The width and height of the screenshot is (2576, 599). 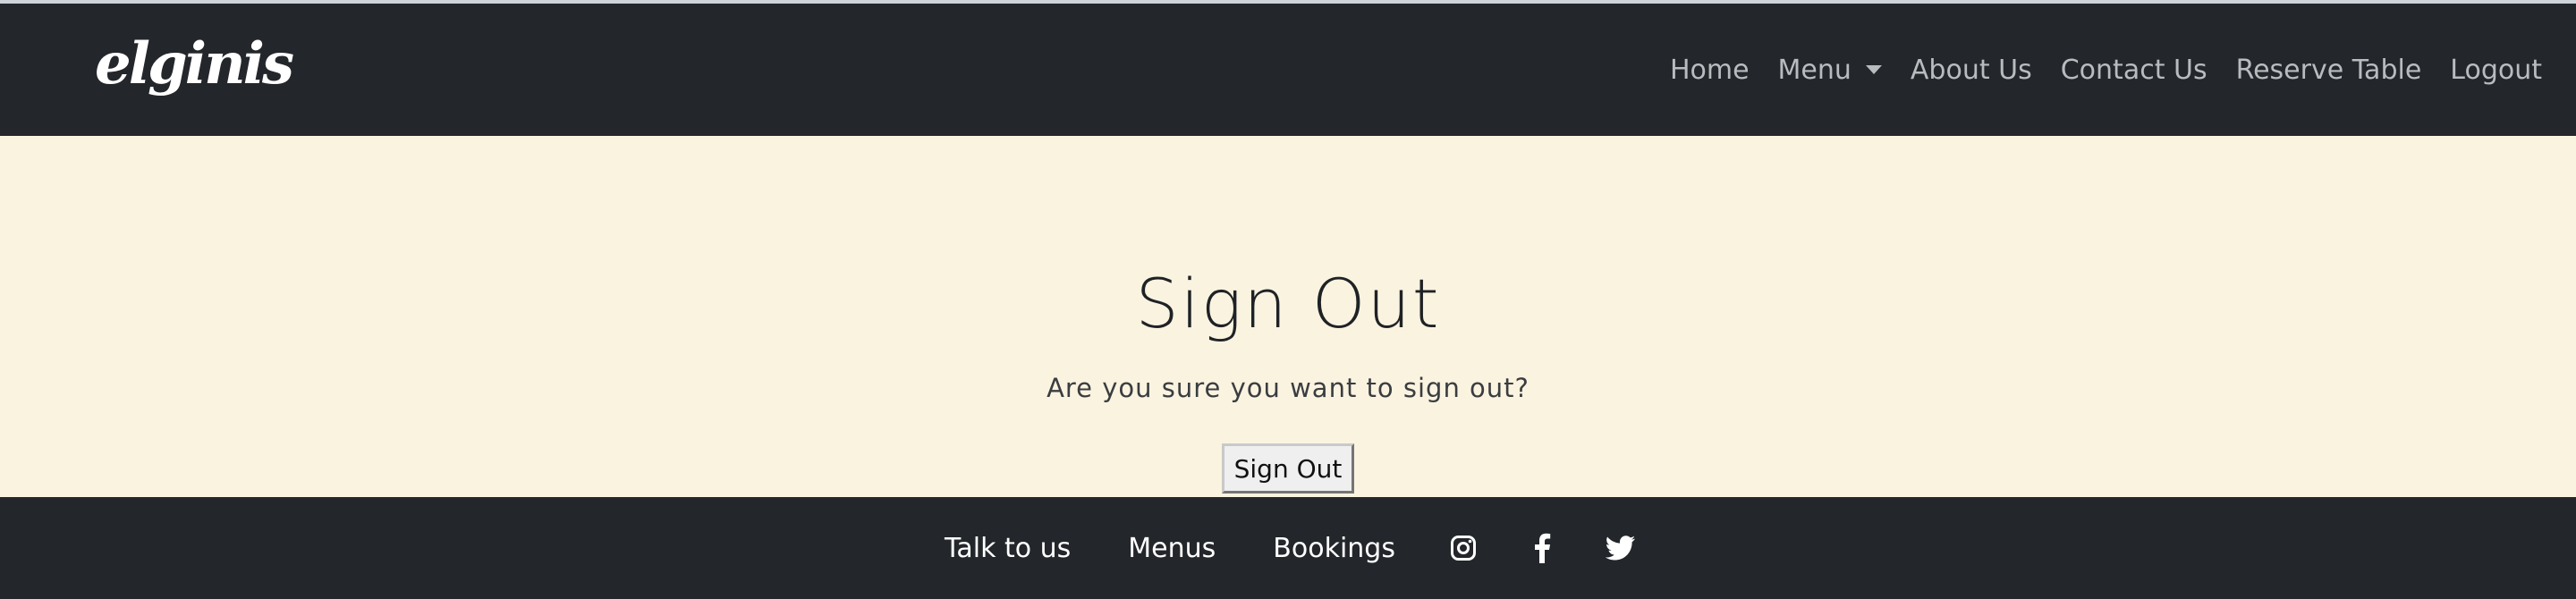 I want to click on nav-item-label: Home, so click(x=1709, y=70).